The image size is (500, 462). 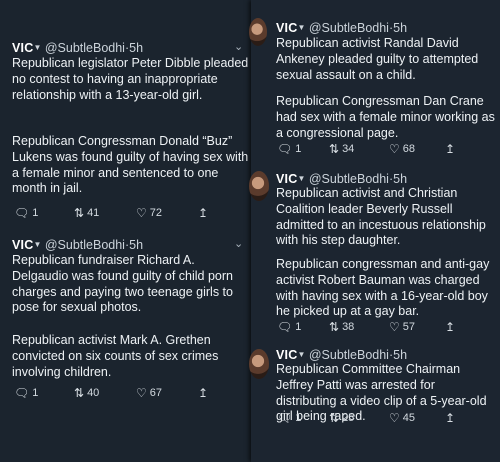 What do you see at coordinates (348, 149) in the screenshot?
I see `retweet-count: 34` at bounding box center [348, 149].